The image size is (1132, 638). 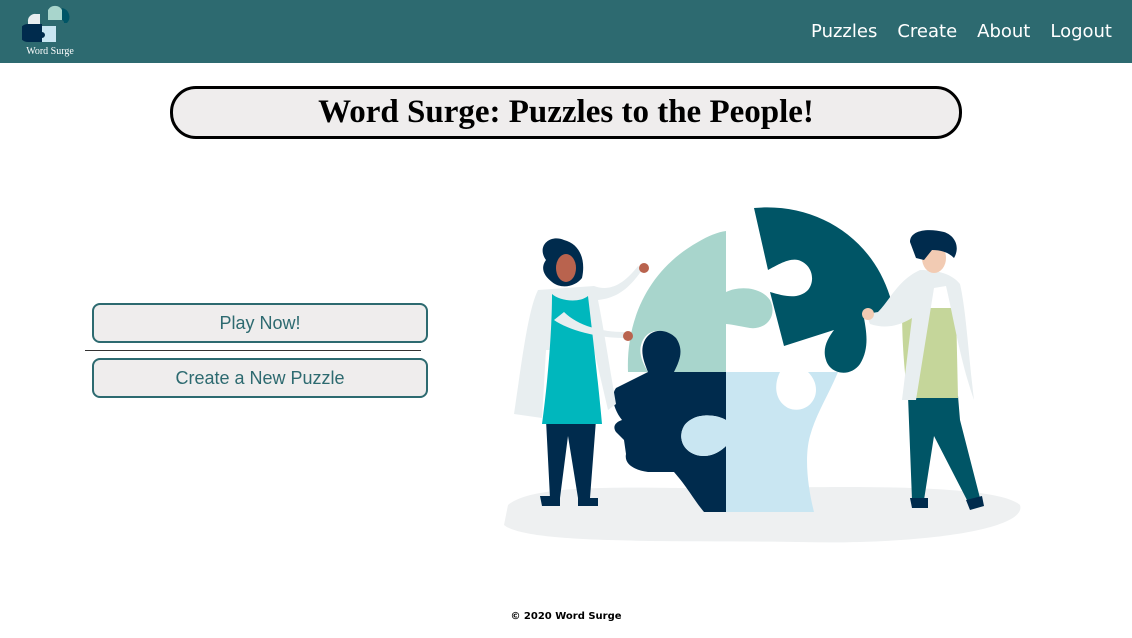 What do you see at coordinates (944, 449) in the screenshot?
I see `man-legs` at bounding box center [944, 449].